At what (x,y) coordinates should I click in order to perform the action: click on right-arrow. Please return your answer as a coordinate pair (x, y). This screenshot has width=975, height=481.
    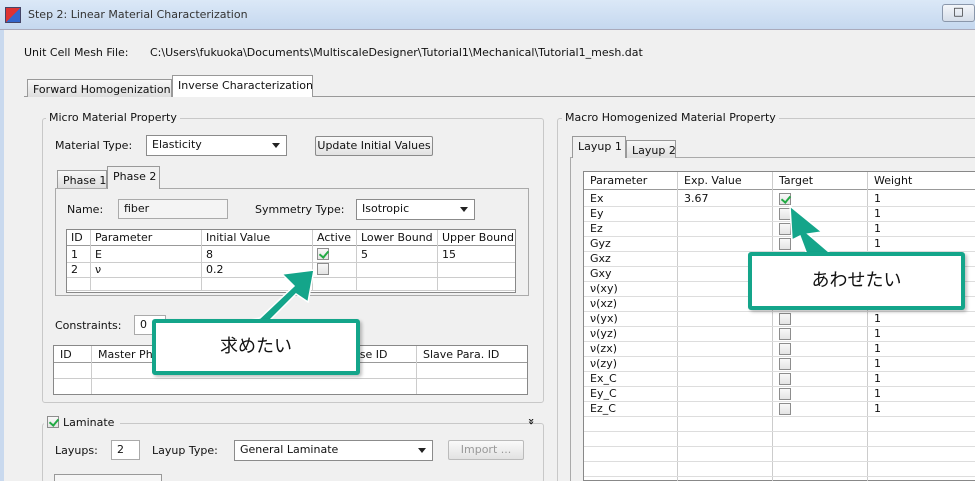
    Looking at the image, I should click on (814, 231).